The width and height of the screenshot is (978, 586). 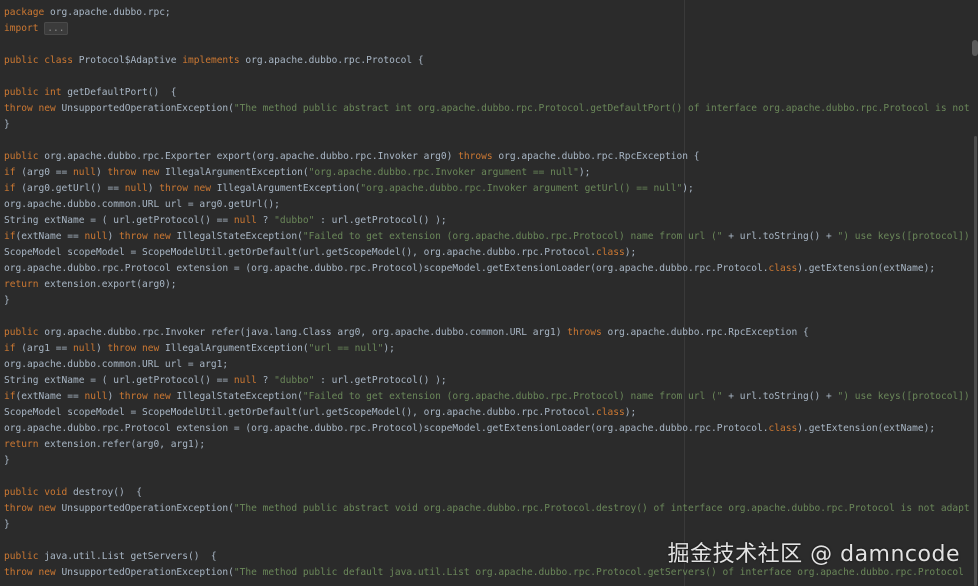 I want to click on code-keyword: public int, so click(x=33, y=92).